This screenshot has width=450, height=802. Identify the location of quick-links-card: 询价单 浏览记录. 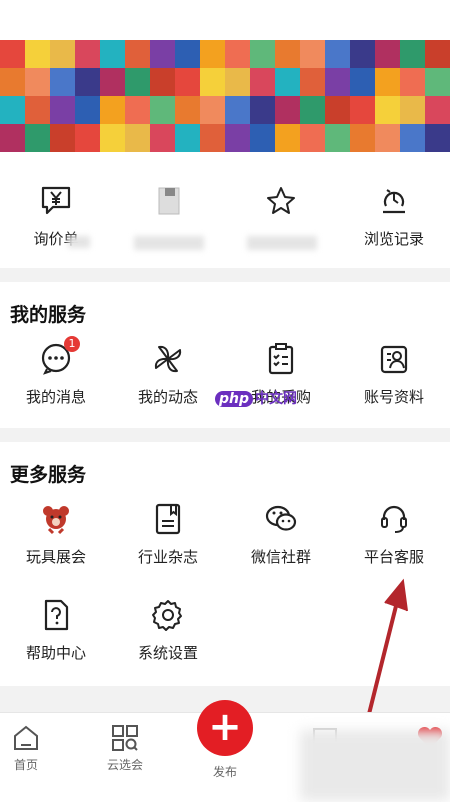
(225, 214).